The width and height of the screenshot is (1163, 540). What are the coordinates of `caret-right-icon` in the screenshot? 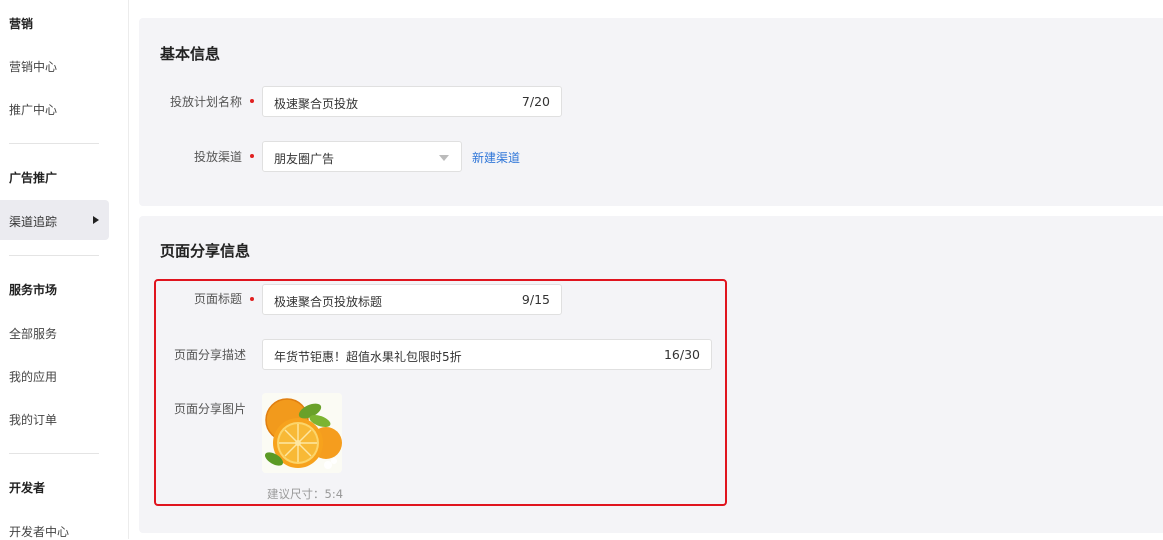 It's located at (96, 220).